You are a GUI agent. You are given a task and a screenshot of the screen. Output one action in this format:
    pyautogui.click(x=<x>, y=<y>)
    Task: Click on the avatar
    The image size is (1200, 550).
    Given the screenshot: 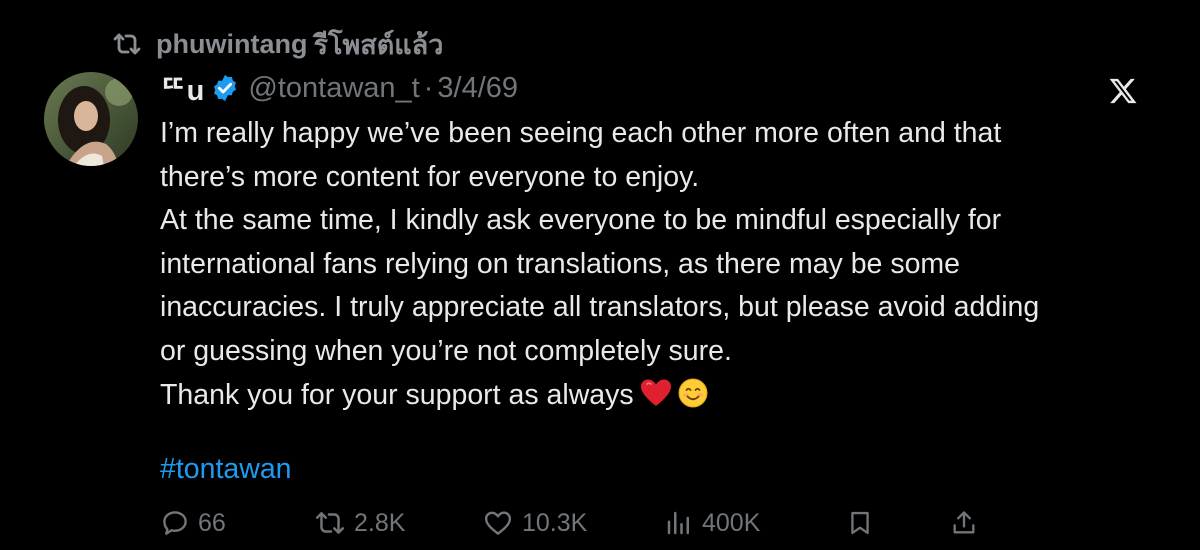 What is the action you would take?
    pyautogui.click(x=91, y=119)
    